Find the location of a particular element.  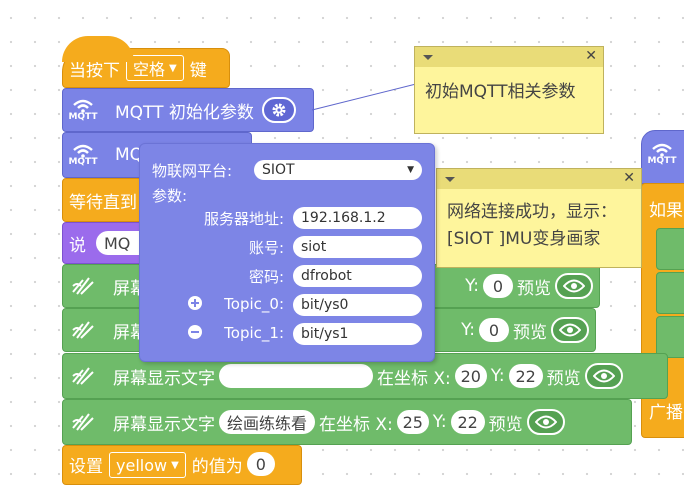

note-text-1: 初始MQTT相关参数 is located at coordinates (509, 92).